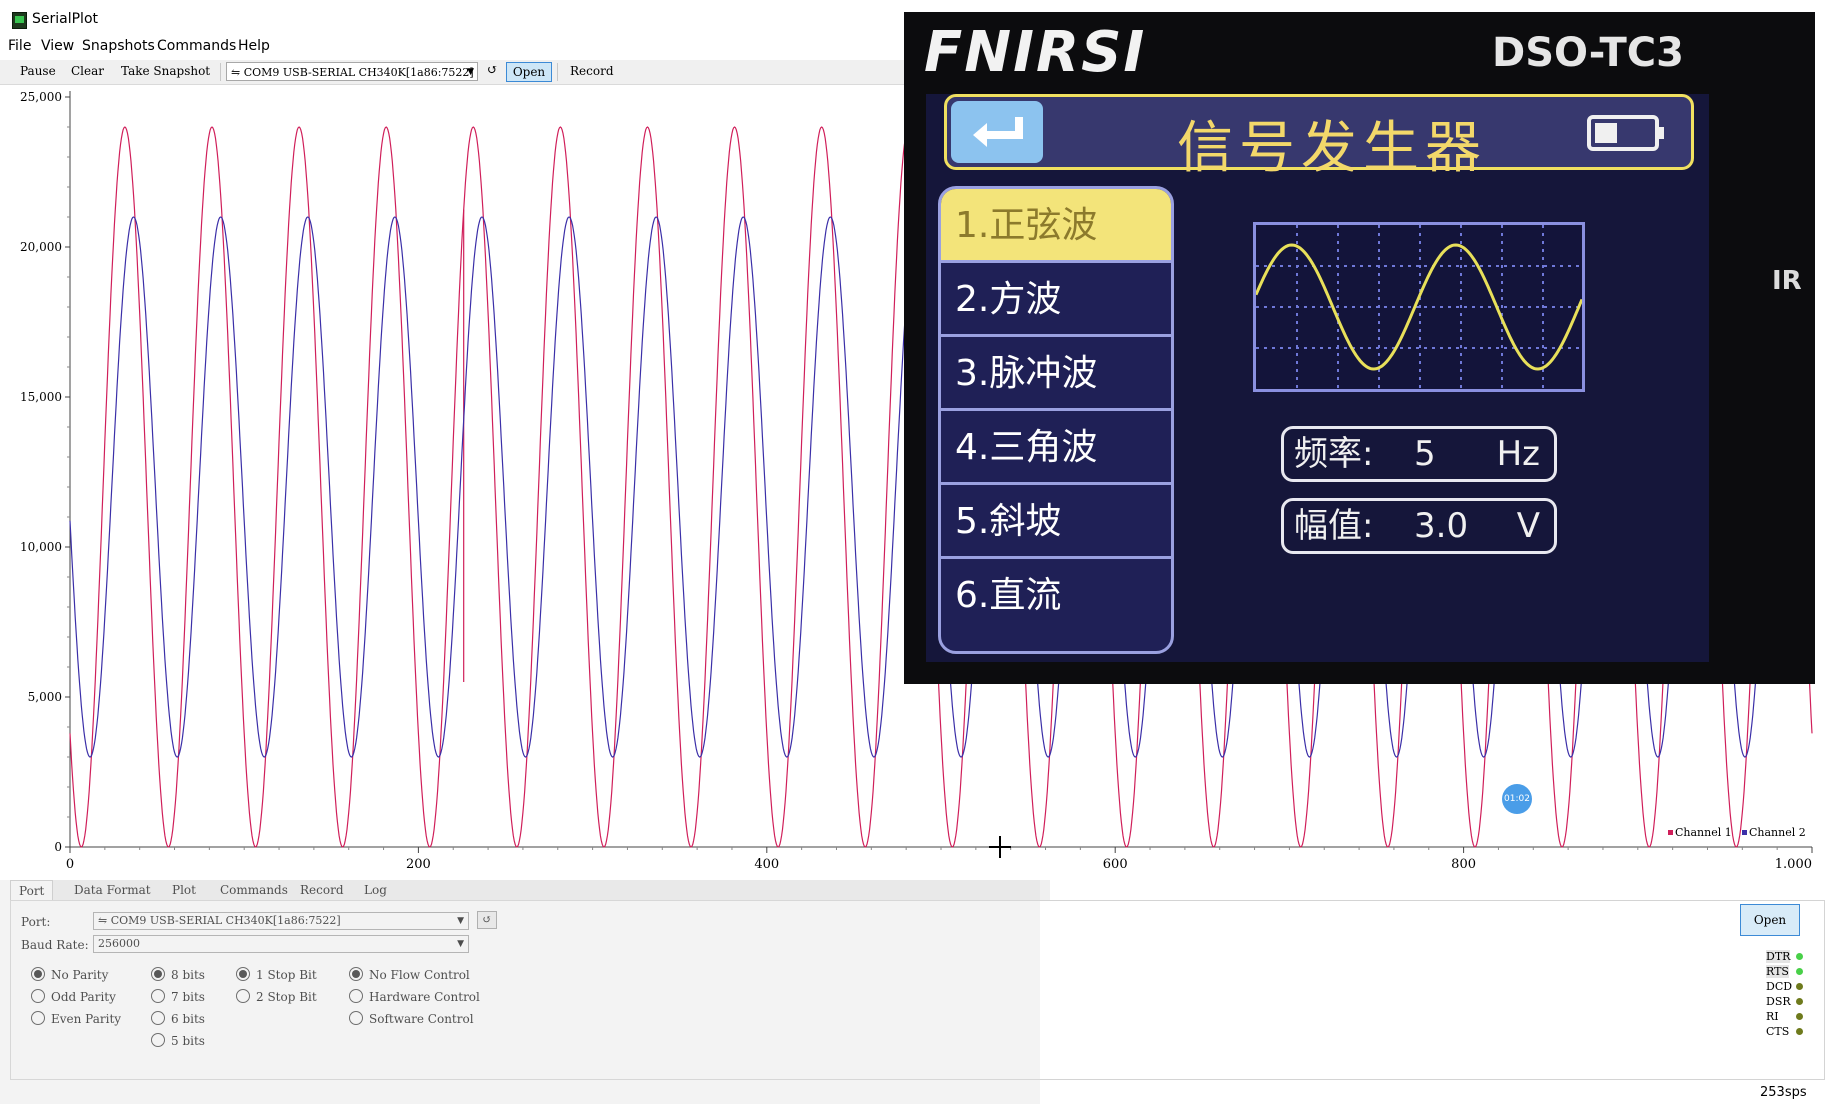 The height and width of the screenshot is (1104, 1827). I want to click on pin-dsr: DSR, so click(1784, 1001).